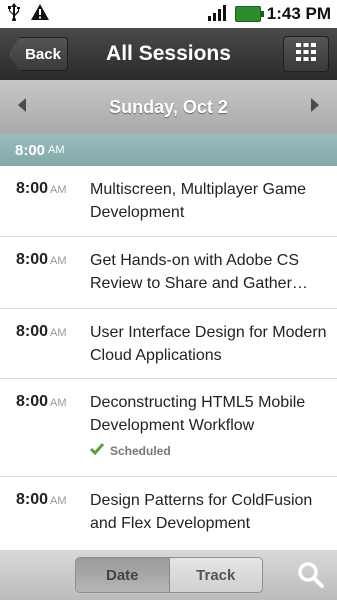 The height and width of the screenshot is (600, 337). What do you see at coordinates (140, 450) in the screenshot?
I see `scheduled-label: Scheduled` at bounding box center [140, 450].